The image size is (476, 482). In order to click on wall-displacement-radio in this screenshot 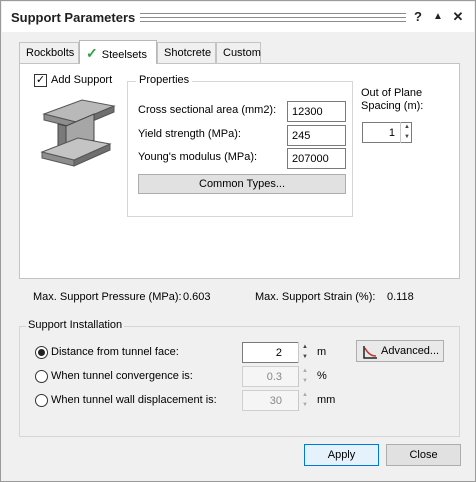, I will do `click(41, 400)`.